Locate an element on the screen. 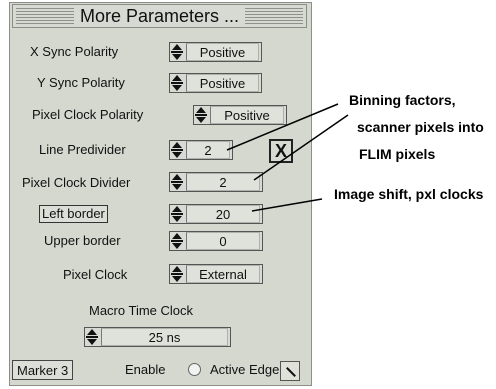 The image size is (496, 389). upper-border-field: 0 is located at coordinates (216, 241).